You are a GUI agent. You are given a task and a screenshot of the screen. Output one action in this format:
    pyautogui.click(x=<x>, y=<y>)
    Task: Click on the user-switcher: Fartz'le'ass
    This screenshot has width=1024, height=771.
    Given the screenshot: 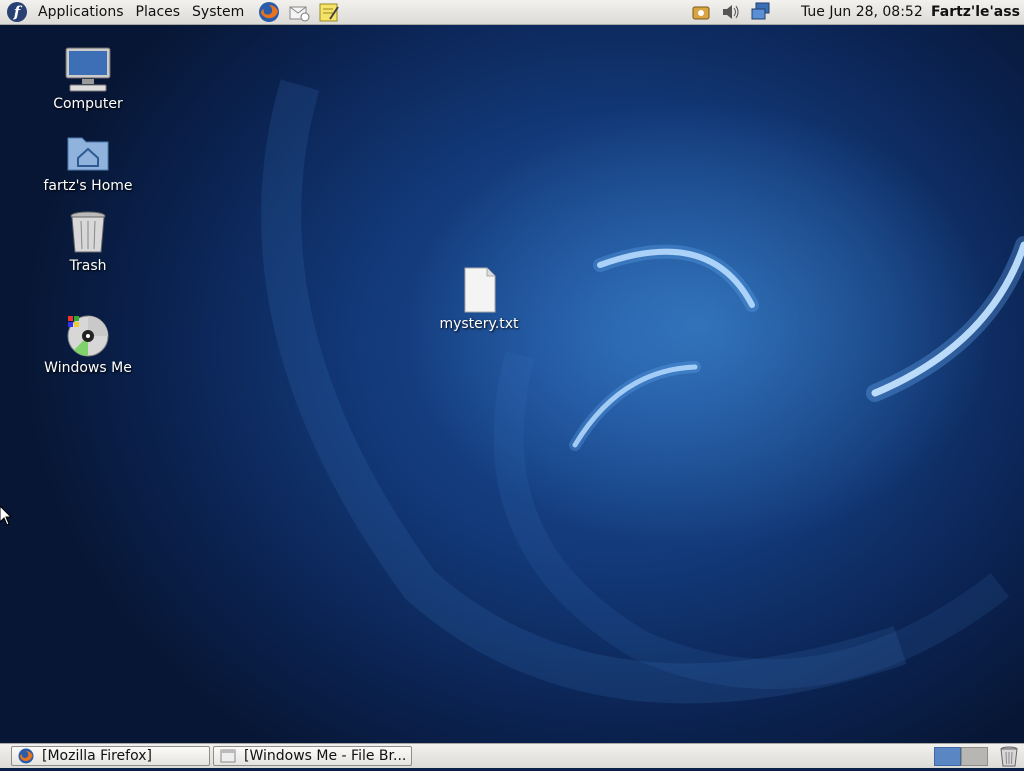 What is the action you would take?
    pyautogui.click(x=975, y=12)
    